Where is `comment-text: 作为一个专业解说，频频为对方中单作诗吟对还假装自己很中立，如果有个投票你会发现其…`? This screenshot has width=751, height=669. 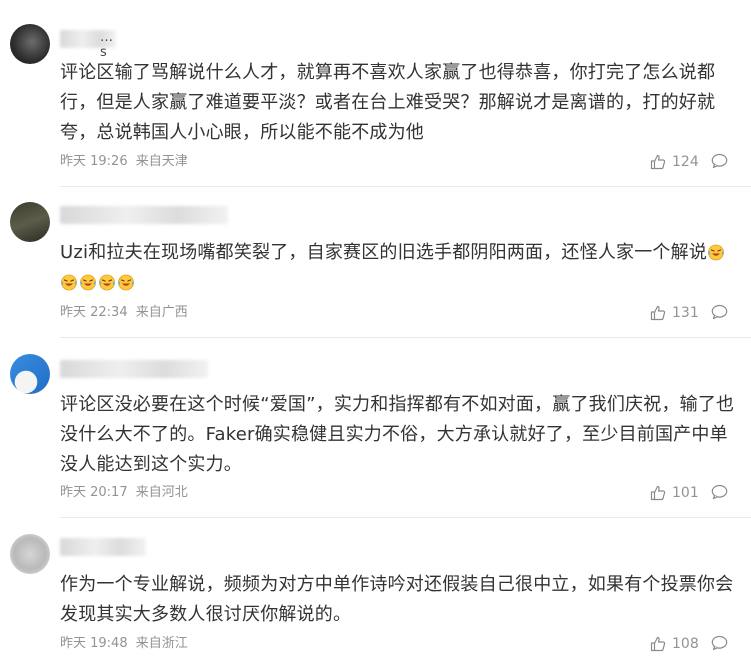
comment-text: 作为一个专业解说，频频为对方中单作诗吟对还假装自己很中立，如果有个投票你会发现其… is located at coordinates (397, 599).